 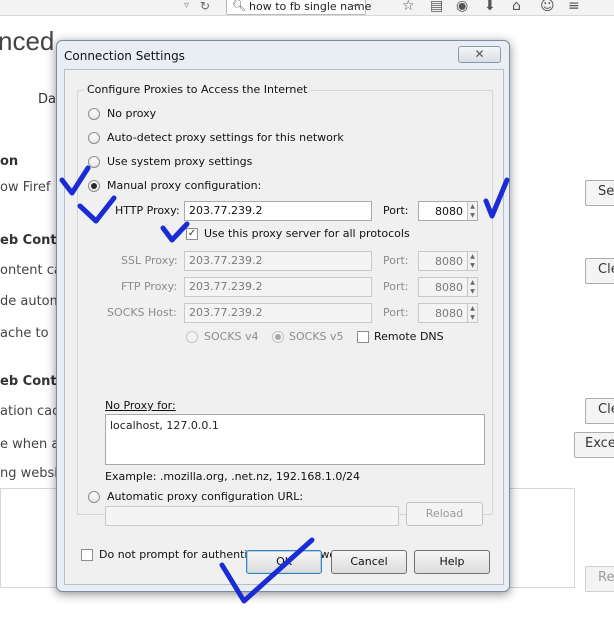 I want to click on auto-url-label: Automatic proxy configuration URL:, so click(x=205, y=496).